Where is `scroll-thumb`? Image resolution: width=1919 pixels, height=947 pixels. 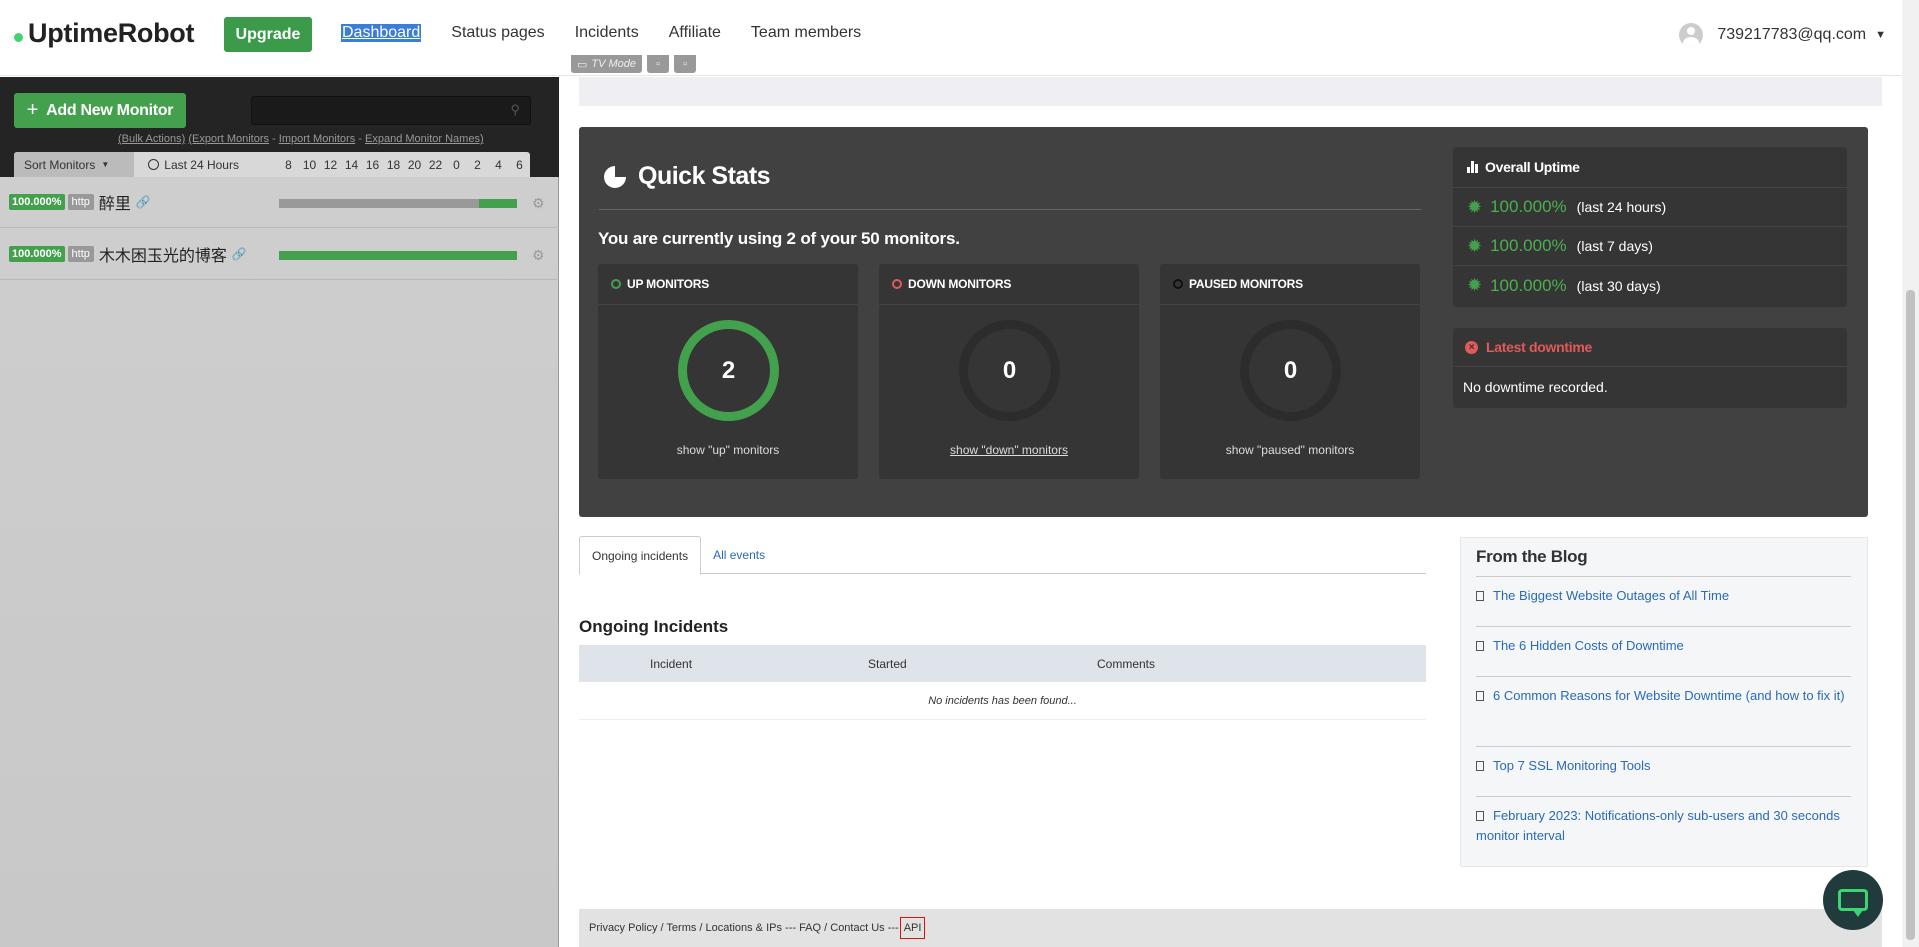
scroll-thumb is located at coordinates (1910, 615).